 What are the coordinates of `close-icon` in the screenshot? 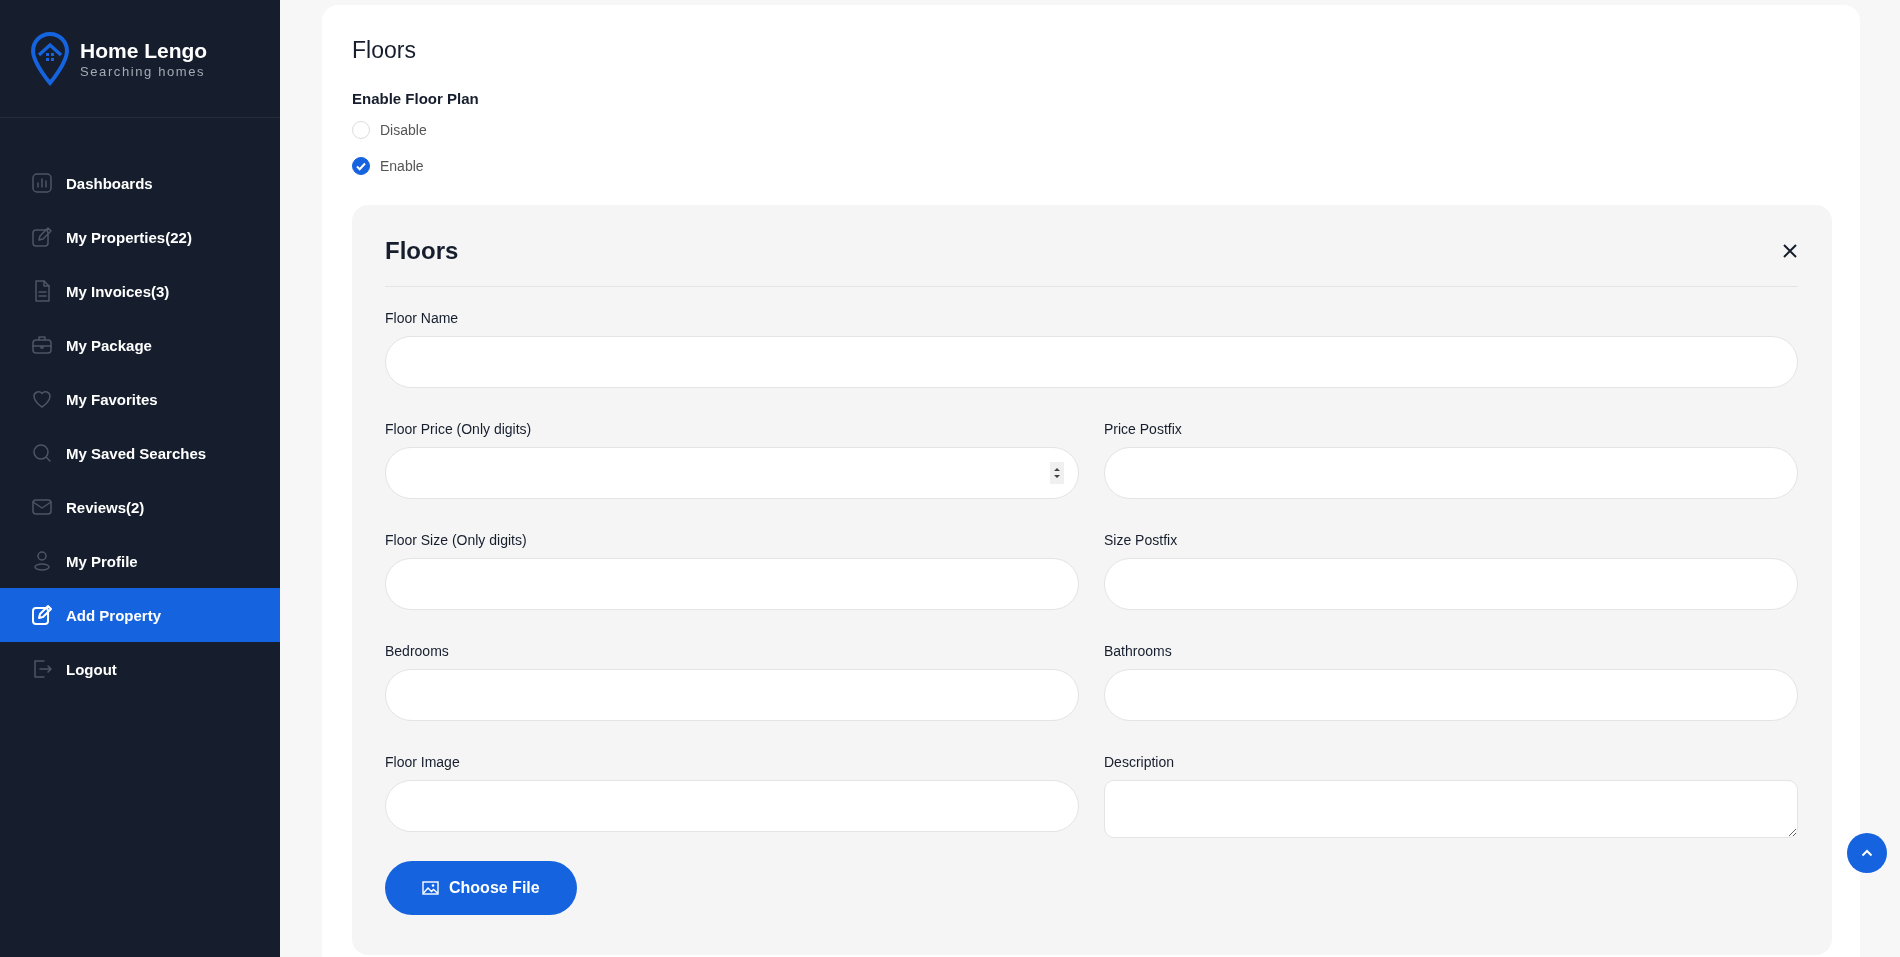 It's located at (1790, 251).